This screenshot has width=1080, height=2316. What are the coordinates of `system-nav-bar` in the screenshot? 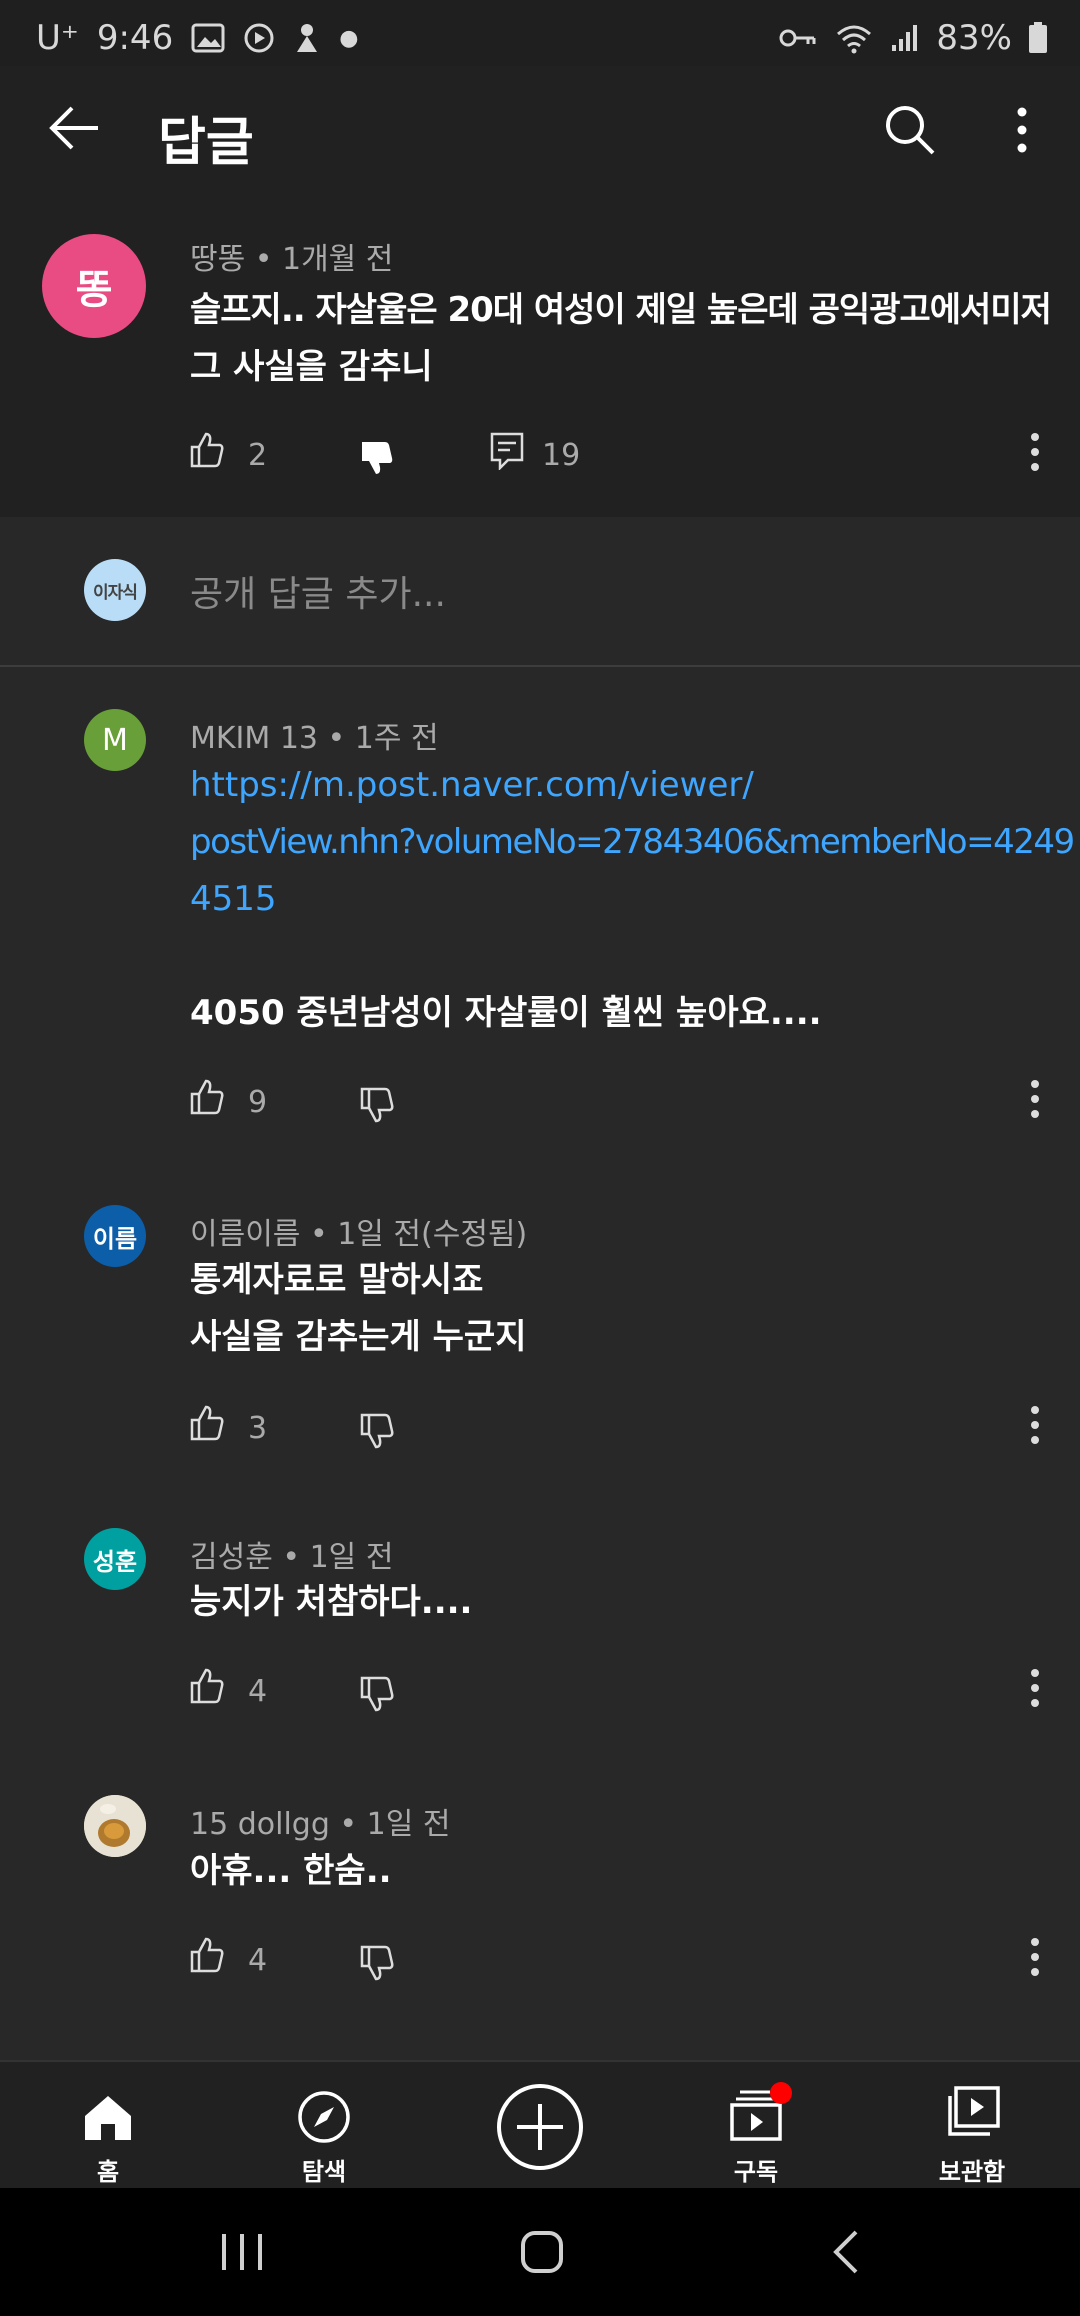 It's located at (540, 2252).